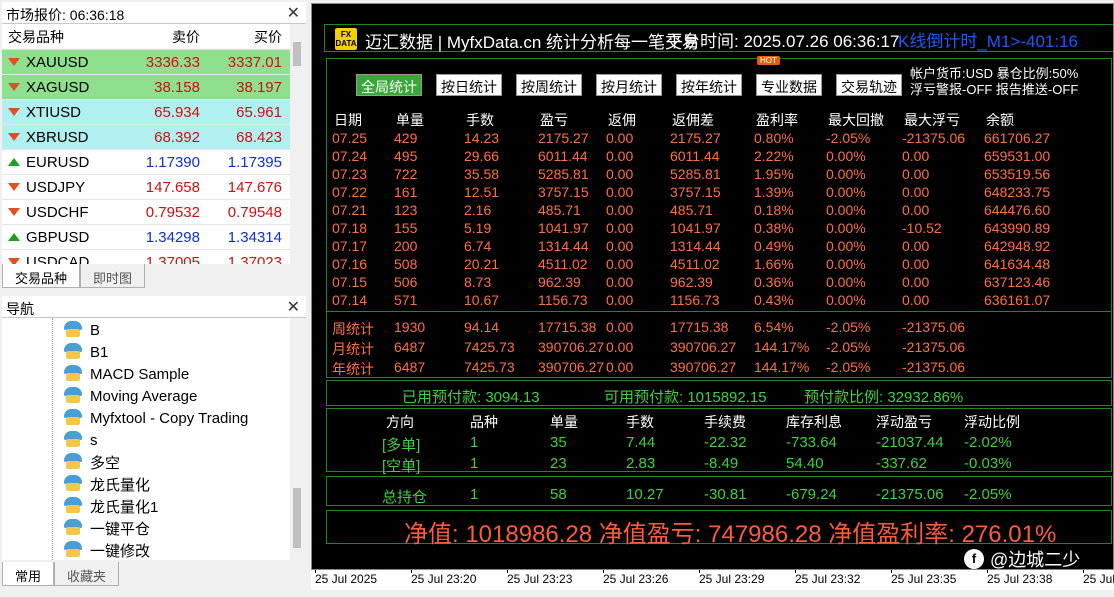 The image size is (1114, 597). Describe the element at coordinates (814, 422) in the screenshot. I see `position-column-header: 库存利息` at that location.